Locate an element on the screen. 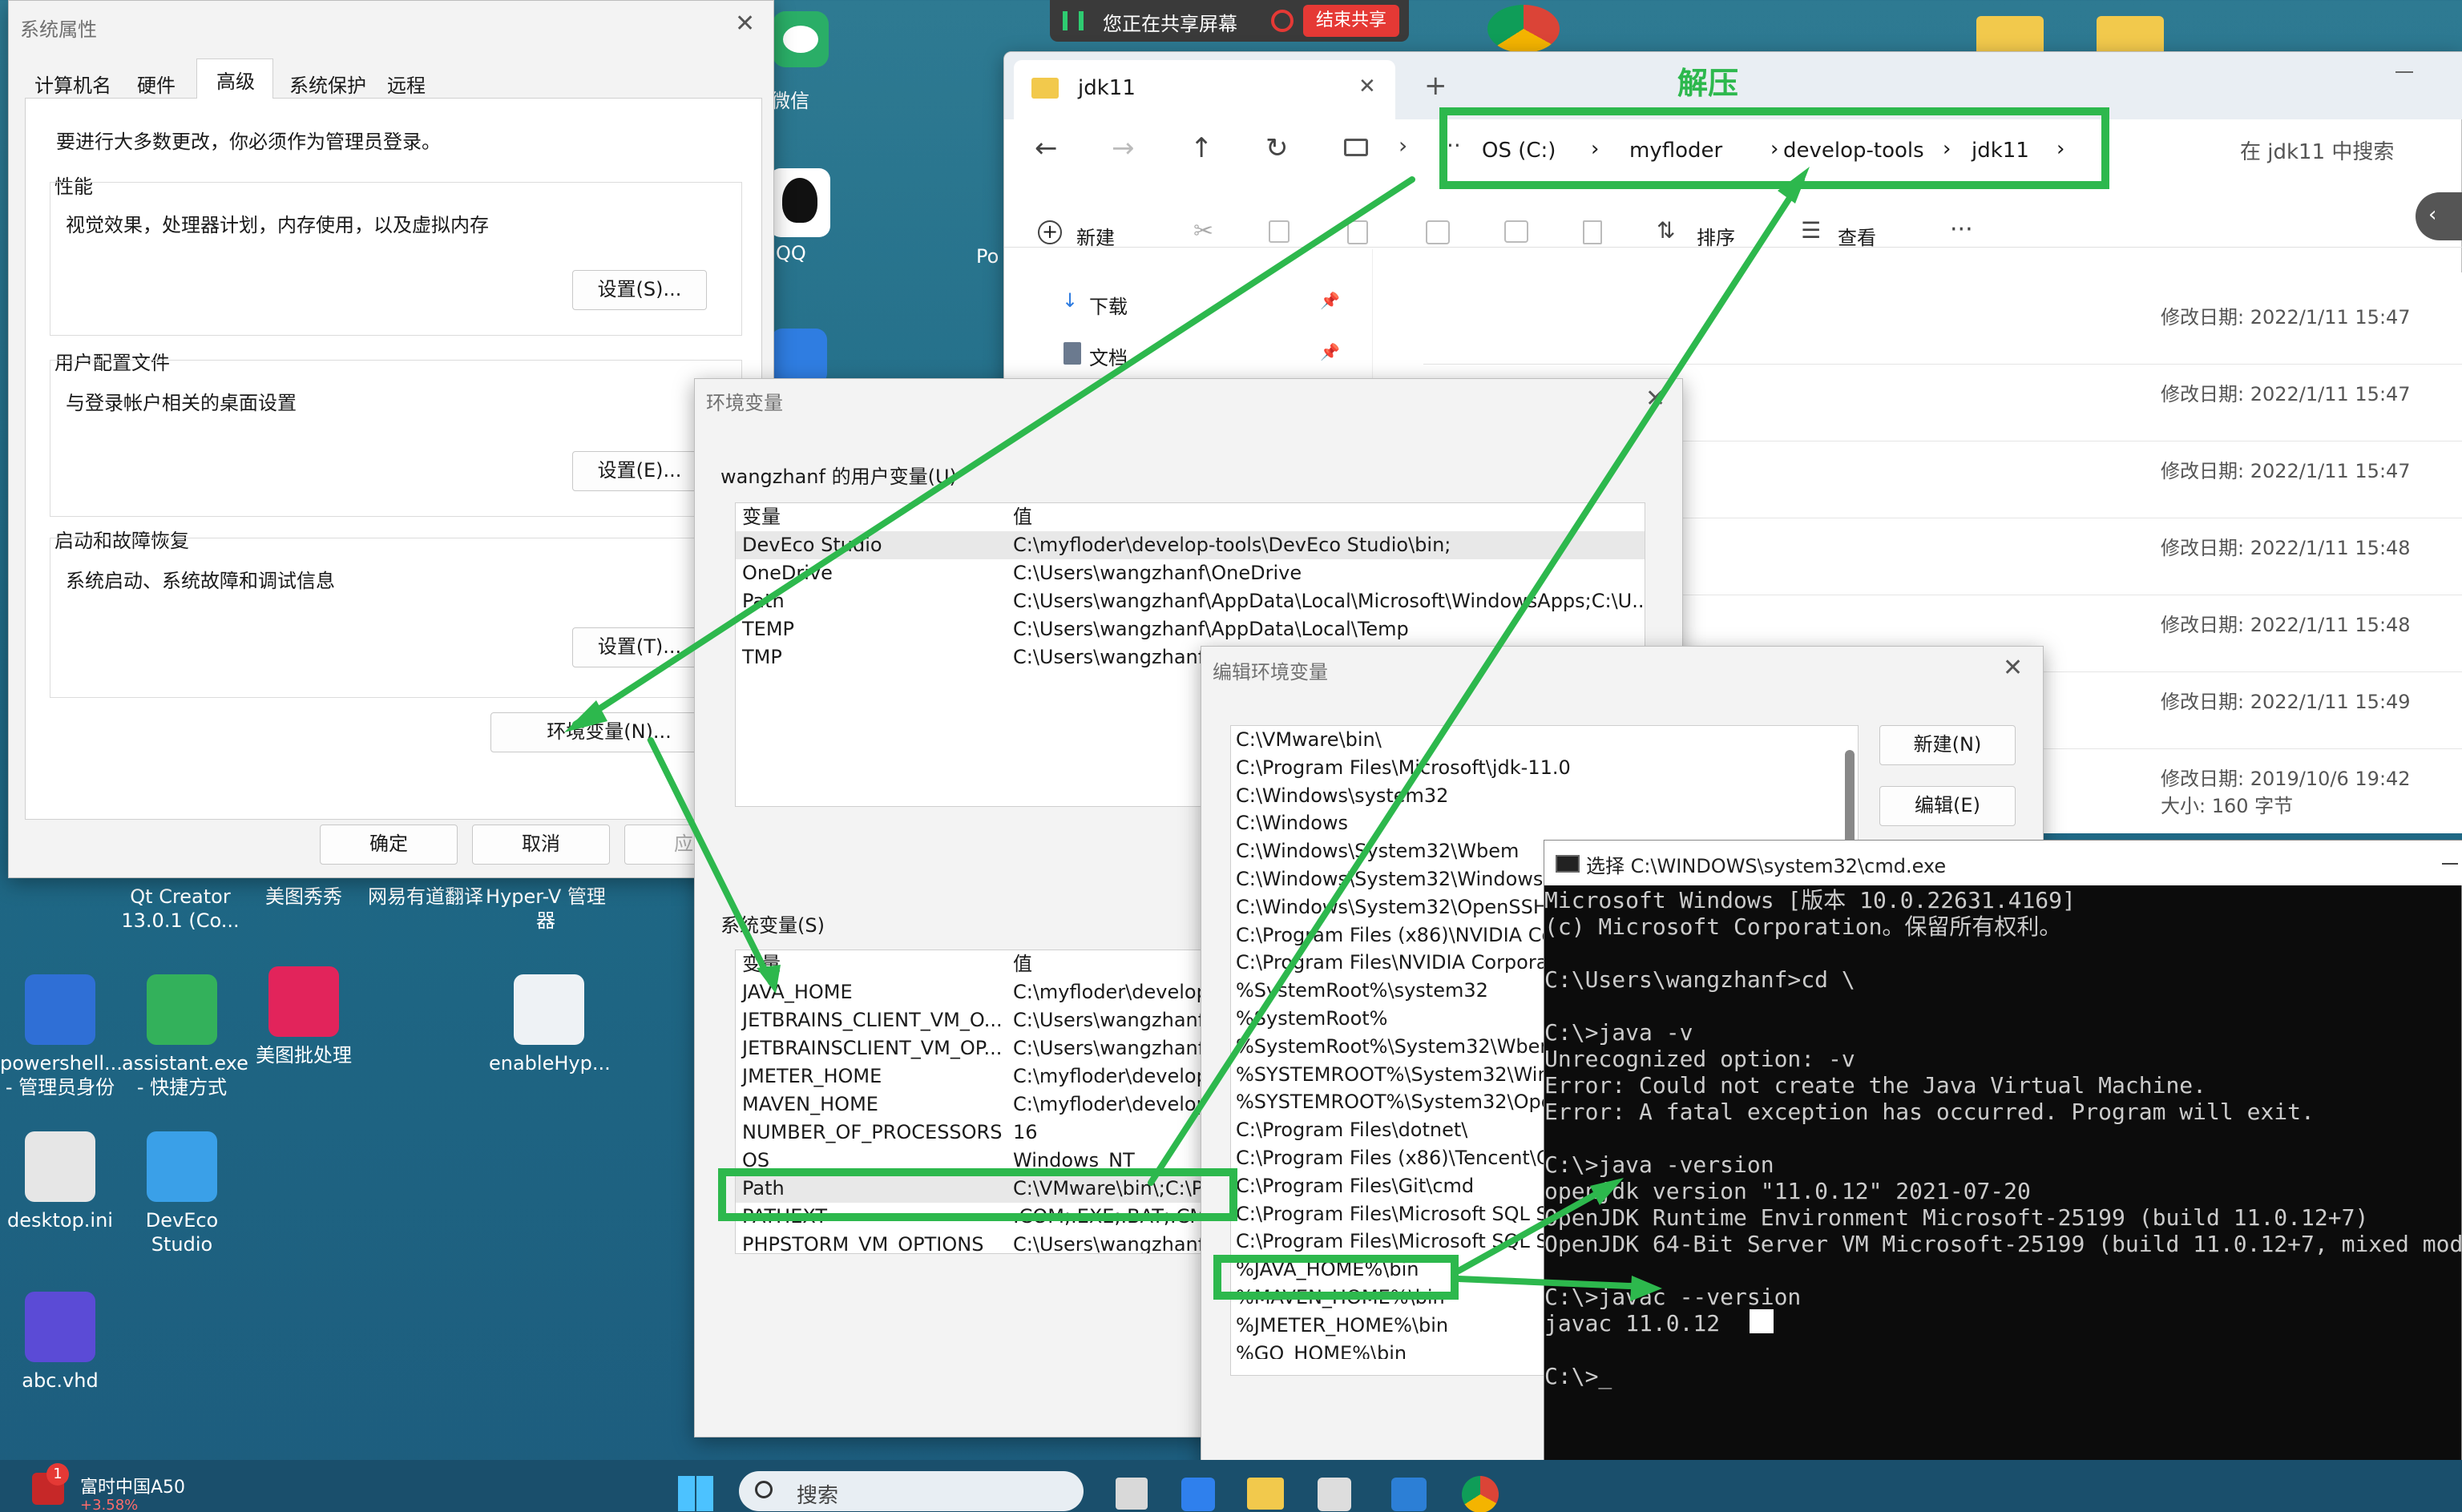 The height and width of the screenshot is (1512, 2462). taskbar: 1 富时中国A50 +3.58% 搜索 is located at coordinates (1231, 1486).